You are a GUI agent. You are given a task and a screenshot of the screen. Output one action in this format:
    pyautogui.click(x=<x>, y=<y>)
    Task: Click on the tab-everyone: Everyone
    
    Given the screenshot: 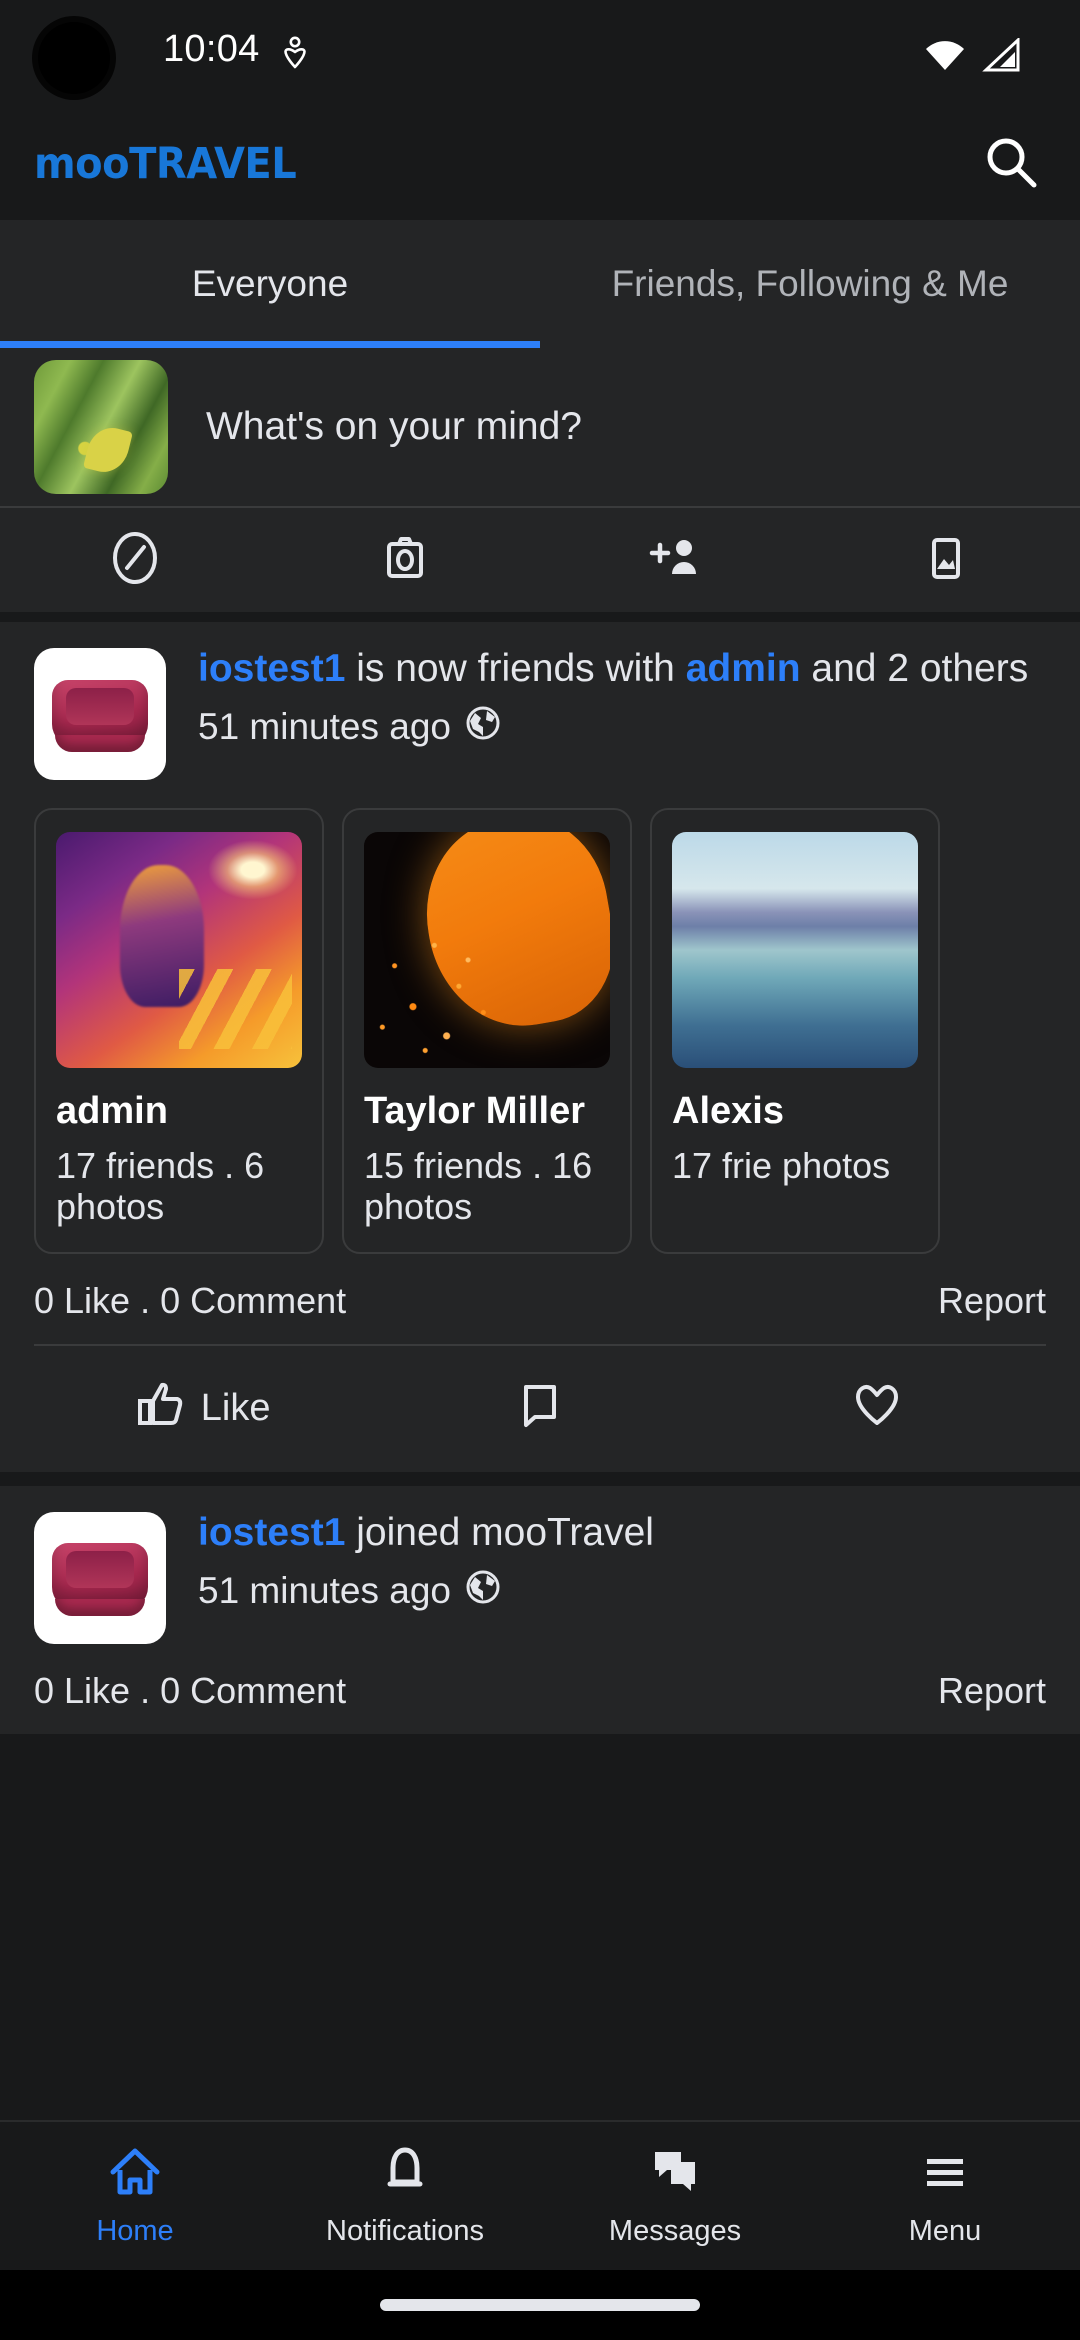 What is the action you would take?
    pyautogui.click(x=270, y=284)
    